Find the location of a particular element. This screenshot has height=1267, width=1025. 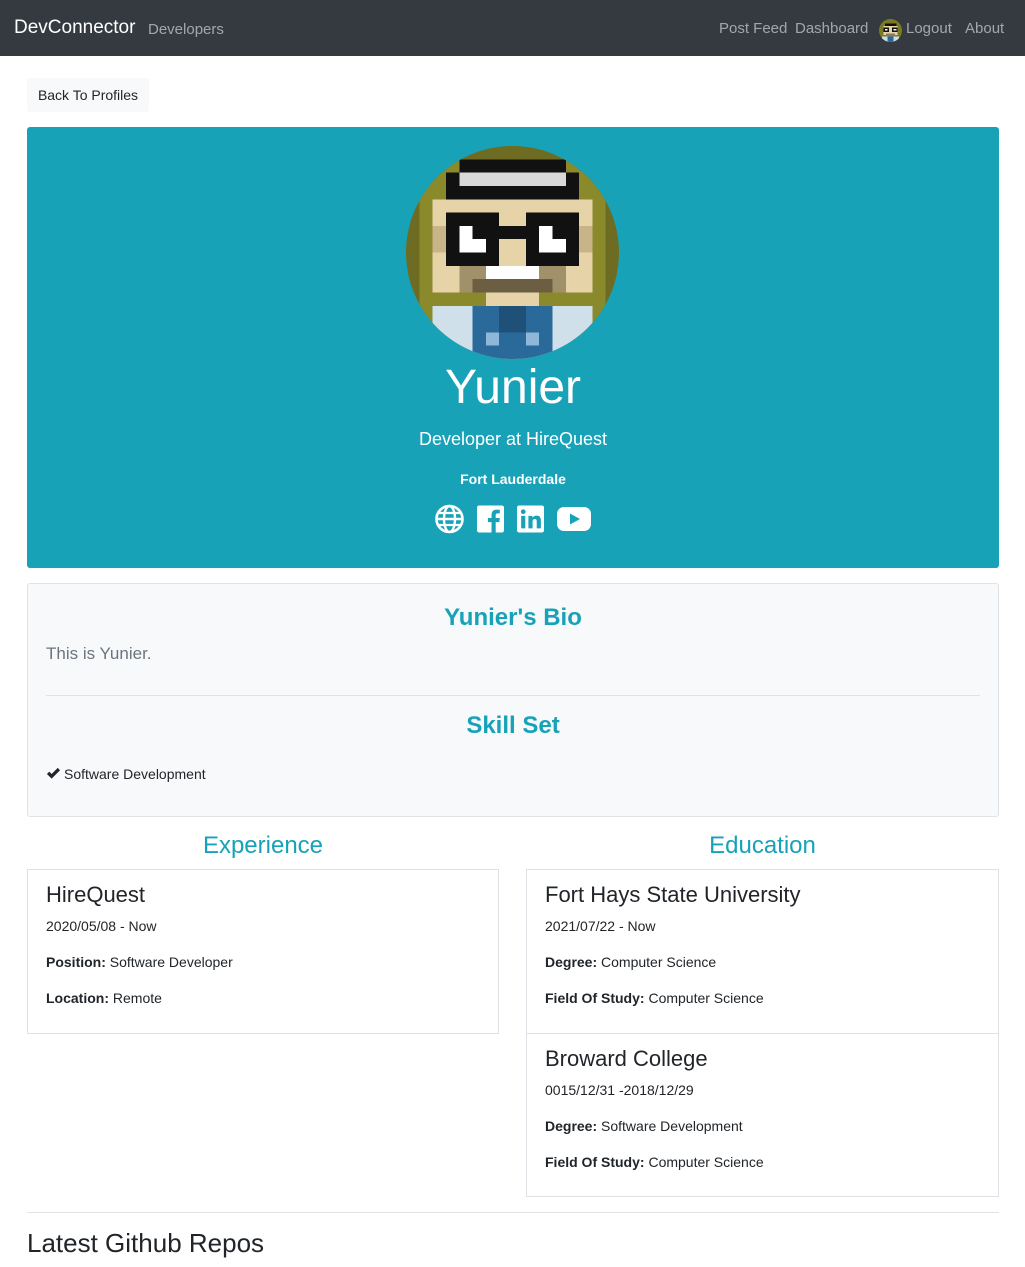

education-dates: 2021/07/22 - Now is located at coordinates (600, 926).